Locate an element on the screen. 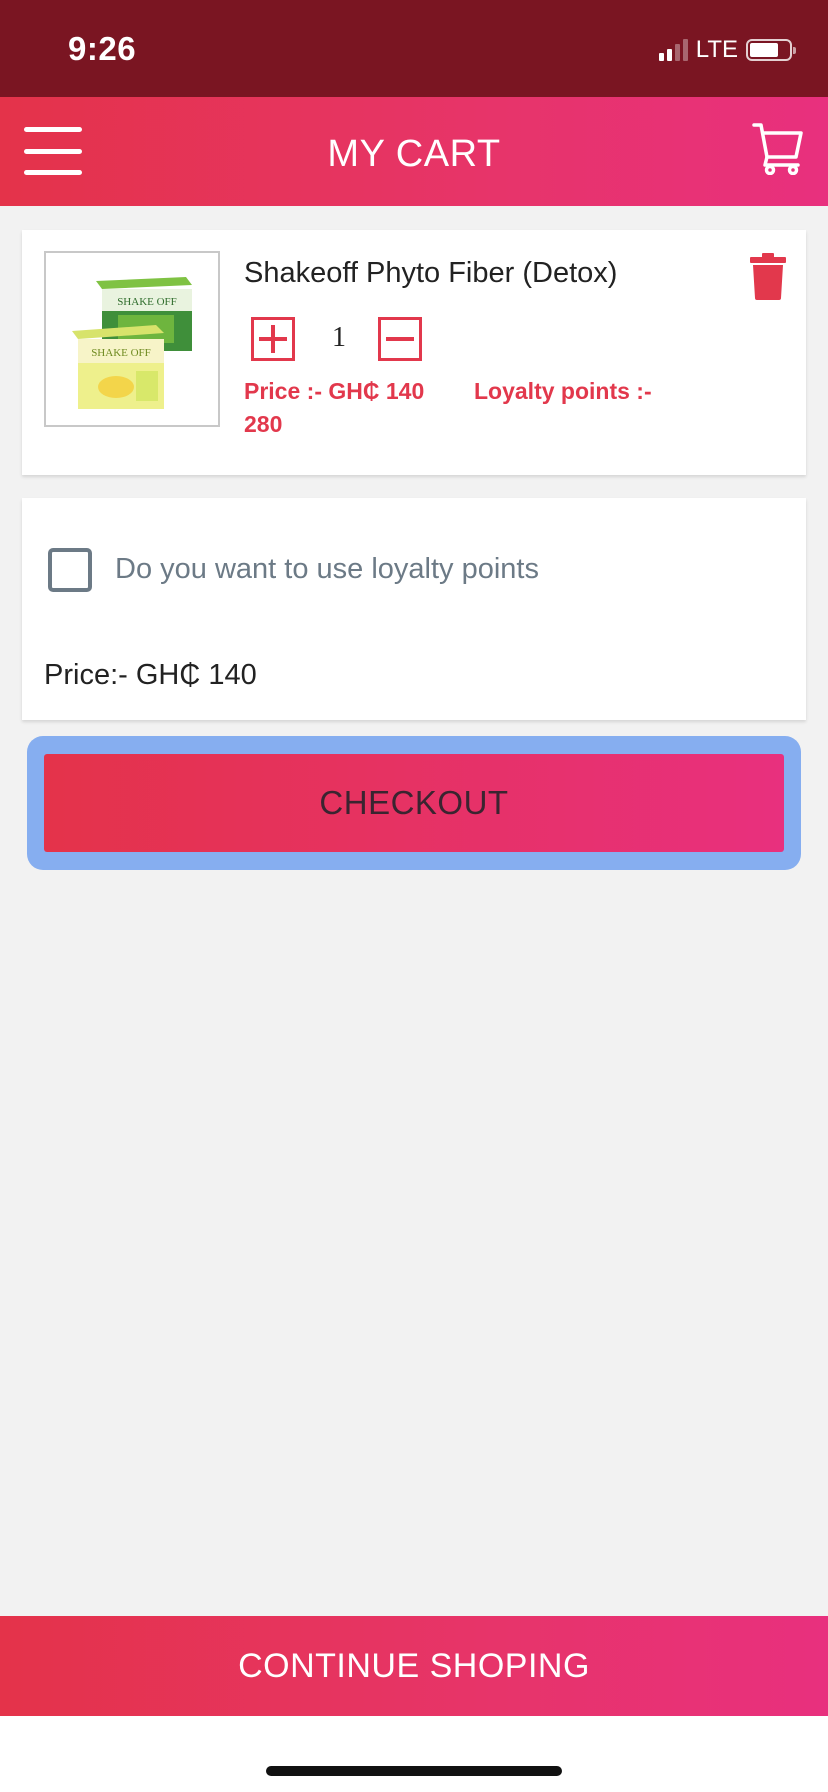 The image size is (828, 1792). bottom-safe-area is located at coordinates (414, 1754).